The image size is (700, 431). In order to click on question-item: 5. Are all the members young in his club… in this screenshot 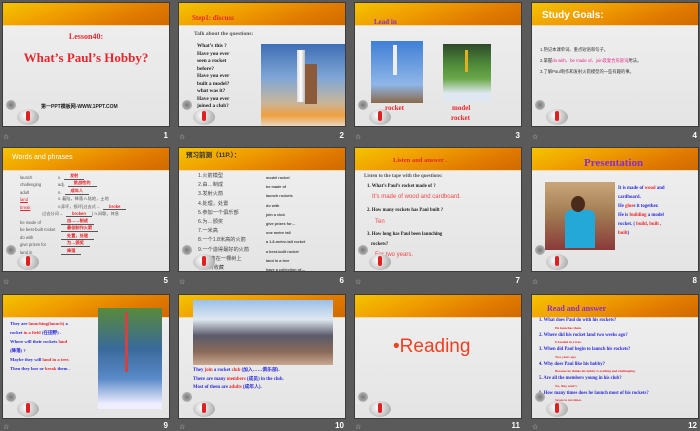, I will do `click(580, 378)`.